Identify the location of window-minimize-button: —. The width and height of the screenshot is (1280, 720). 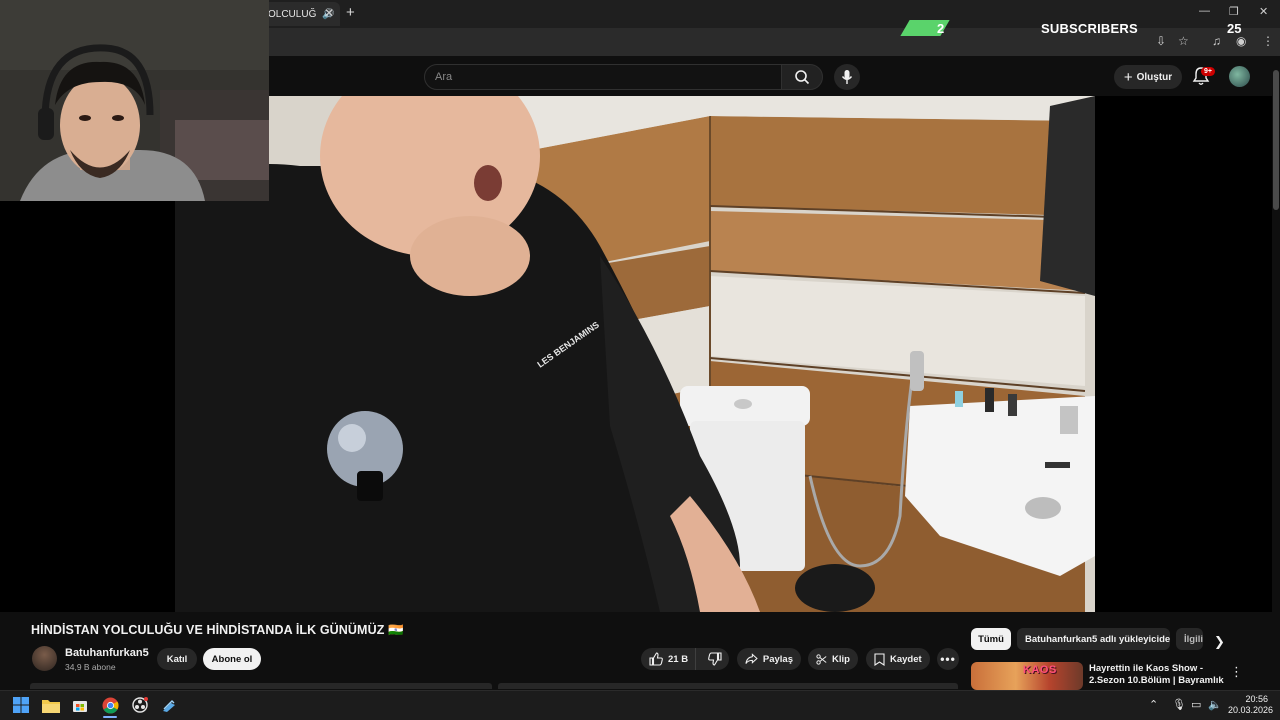
(1204, 11).